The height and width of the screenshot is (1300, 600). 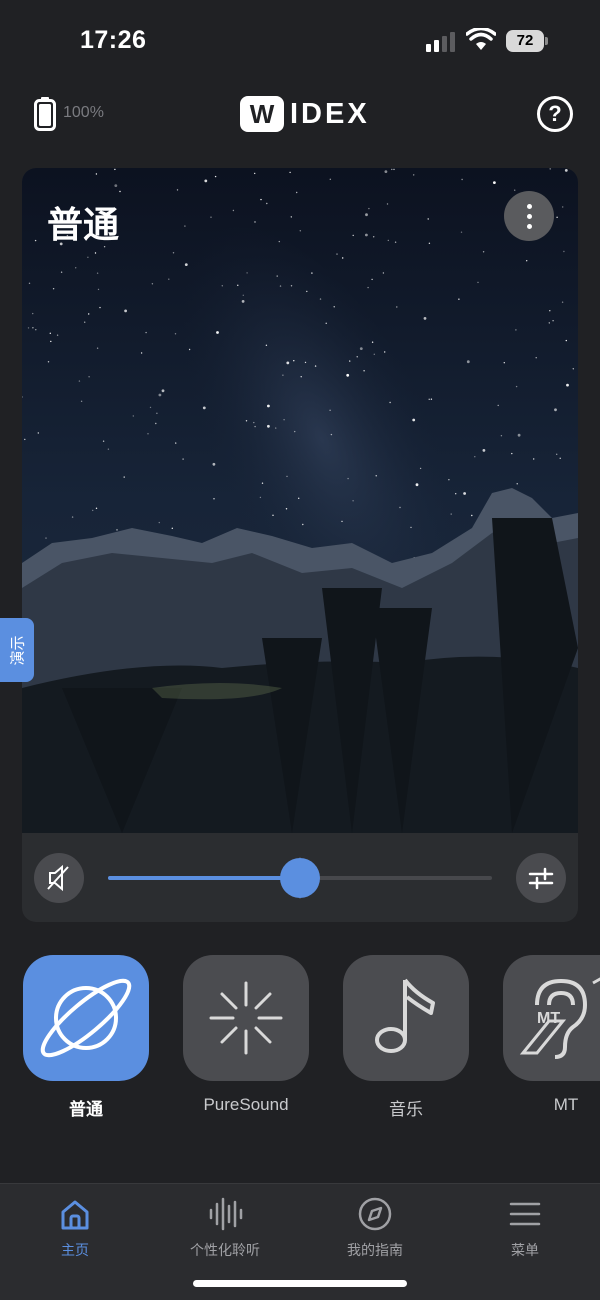 What do you see at coordinates (75, 1227) in the screenshot?
I see `nav-item-home: 主页` at bounding box center [75, 1227].